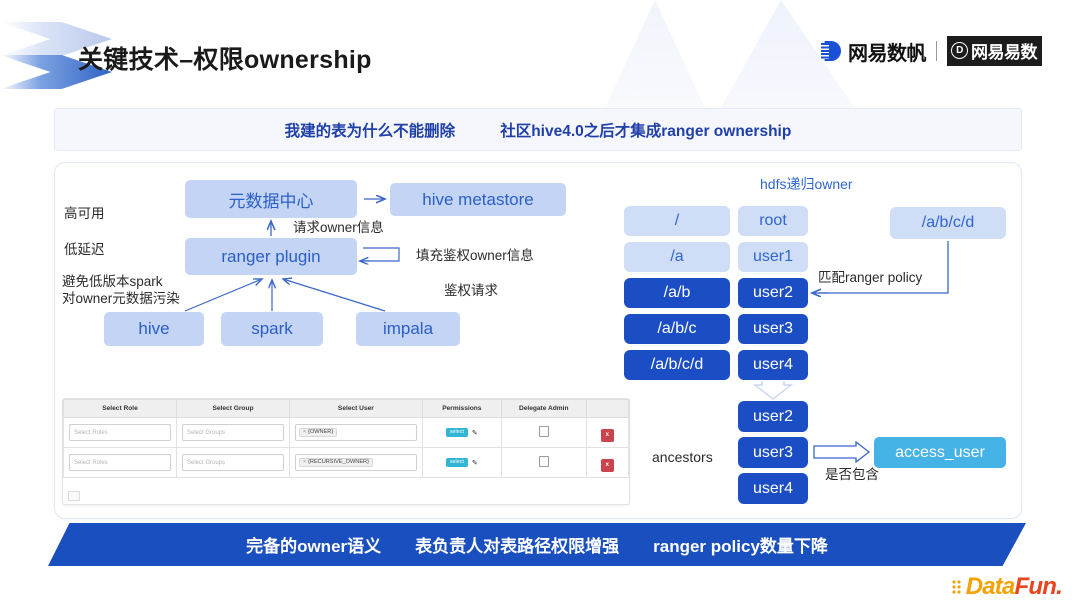  What do you see at coordinates (677, 329) in the screenshot?
I see `path-cell-3: /a/b/c` at bounding box center [677, 329].